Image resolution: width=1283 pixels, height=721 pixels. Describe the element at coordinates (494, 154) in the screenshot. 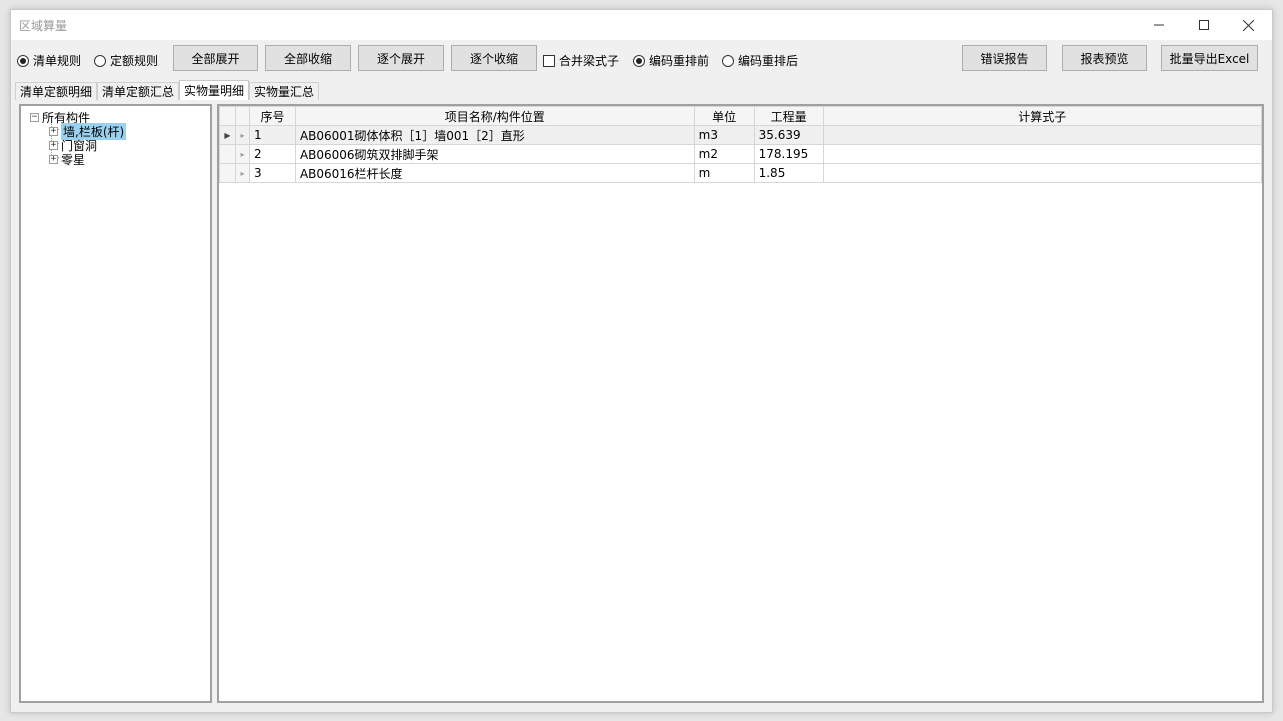

I see `cell-item-name: AB06006砌筑双排脚手架` at that location.